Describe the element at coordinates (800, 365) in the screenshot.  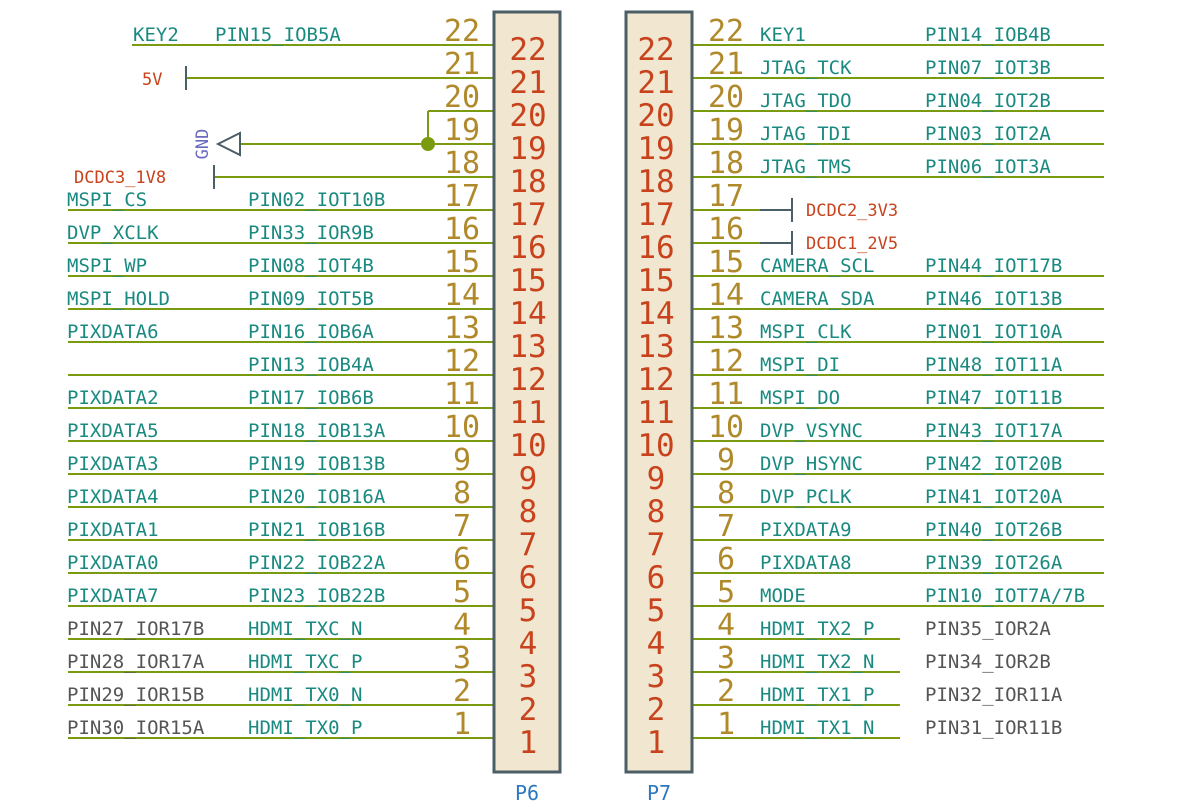
I see `net-label: MSPI_DI` at that location.